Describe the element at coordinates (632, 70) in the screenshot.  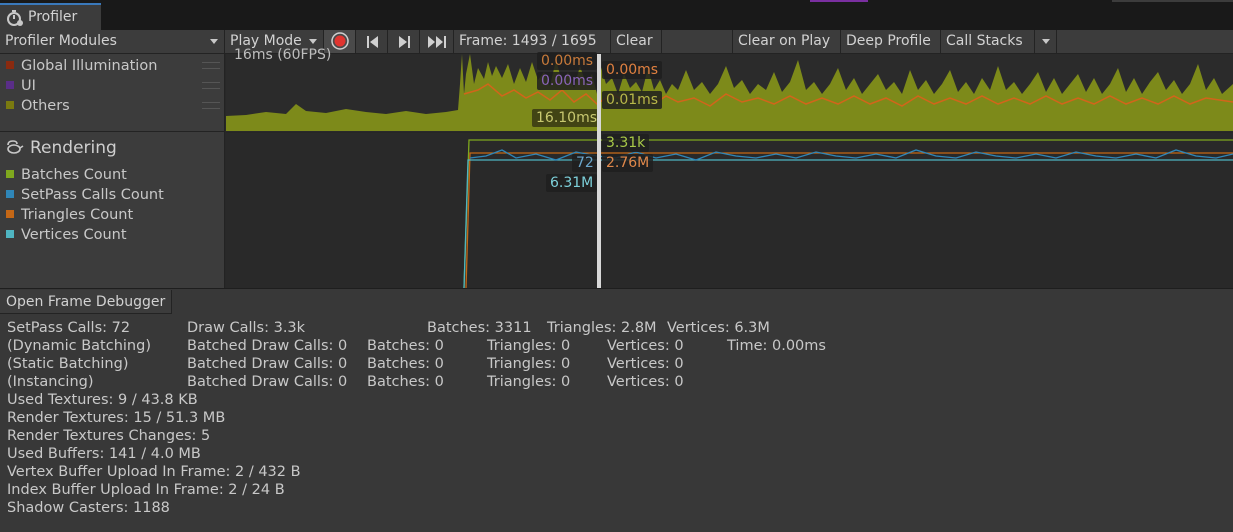
I see `gi-right-value-tag: 0.00ms` at that location.